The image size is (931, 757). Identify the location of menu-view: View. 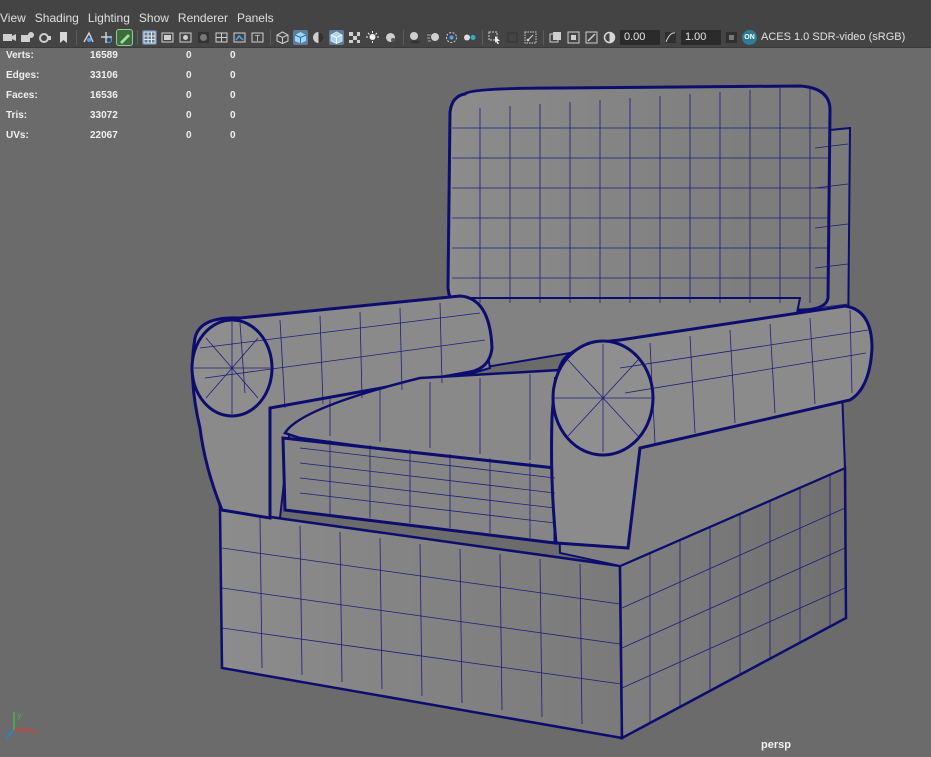
(17, 18).